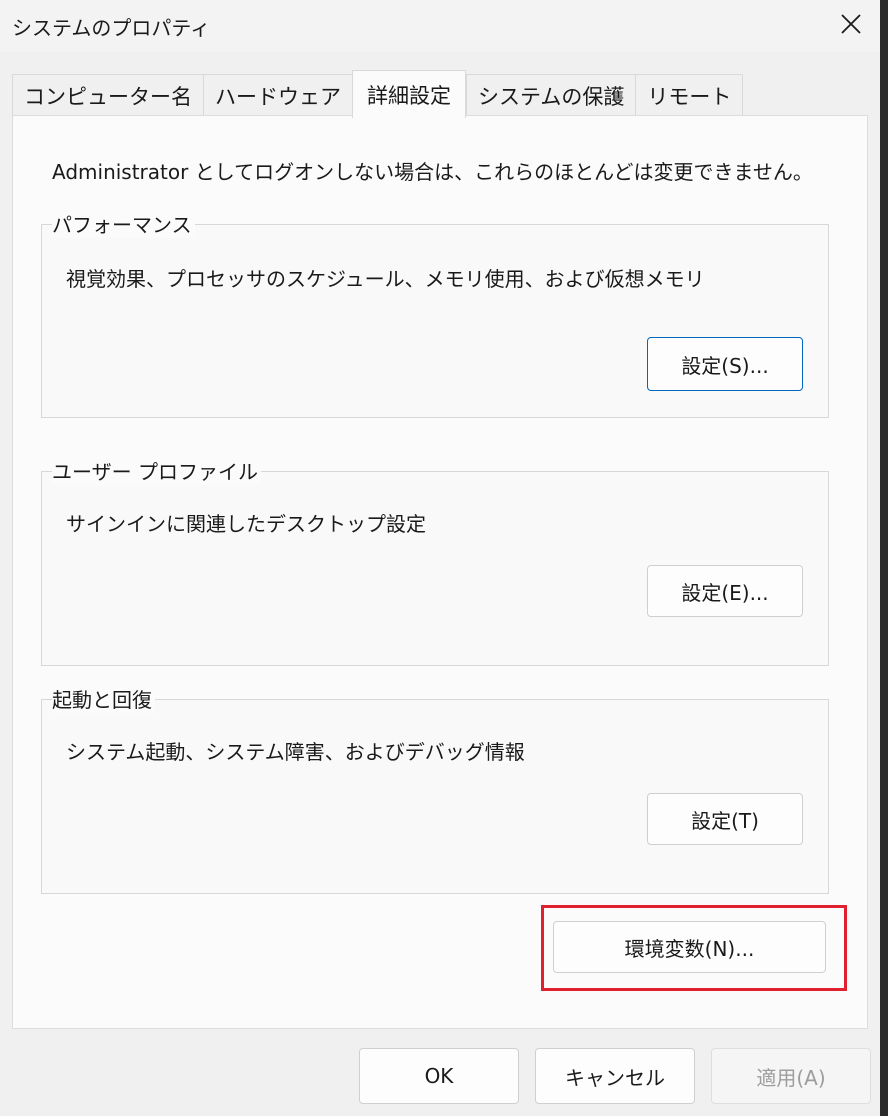 This screenshot has width=888, height=1116. What do you see at coordinates (103, 698) in the screenshot?
I see `startup-recovery-group-title: 起動と回復` at bounding box center [103, 698].